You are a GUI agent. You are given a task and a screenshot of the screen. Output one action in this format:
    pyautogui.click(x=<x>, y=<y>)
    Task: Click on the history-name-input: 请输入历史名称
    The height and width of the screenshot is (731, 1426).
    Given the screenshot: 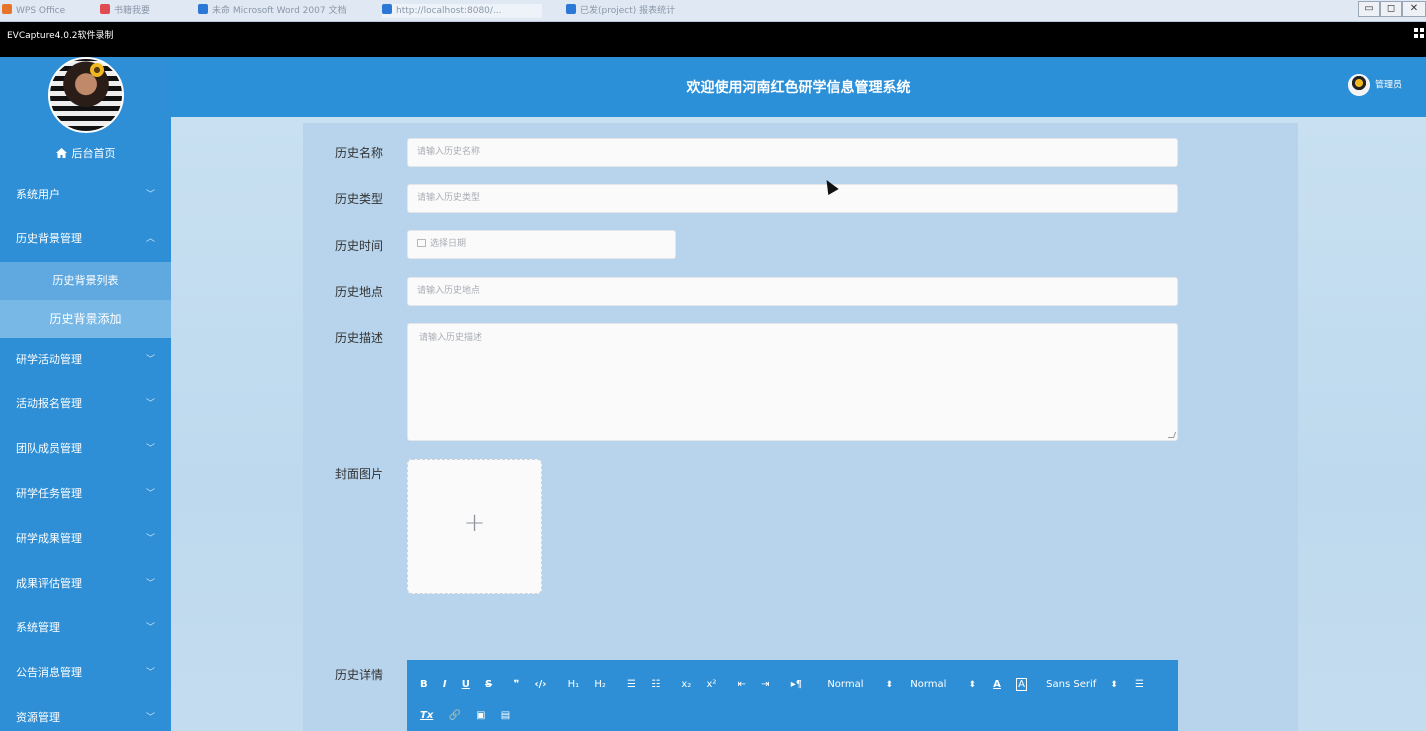 What is the action you would take?
    pyautogui.click(x=792, y=152)
    